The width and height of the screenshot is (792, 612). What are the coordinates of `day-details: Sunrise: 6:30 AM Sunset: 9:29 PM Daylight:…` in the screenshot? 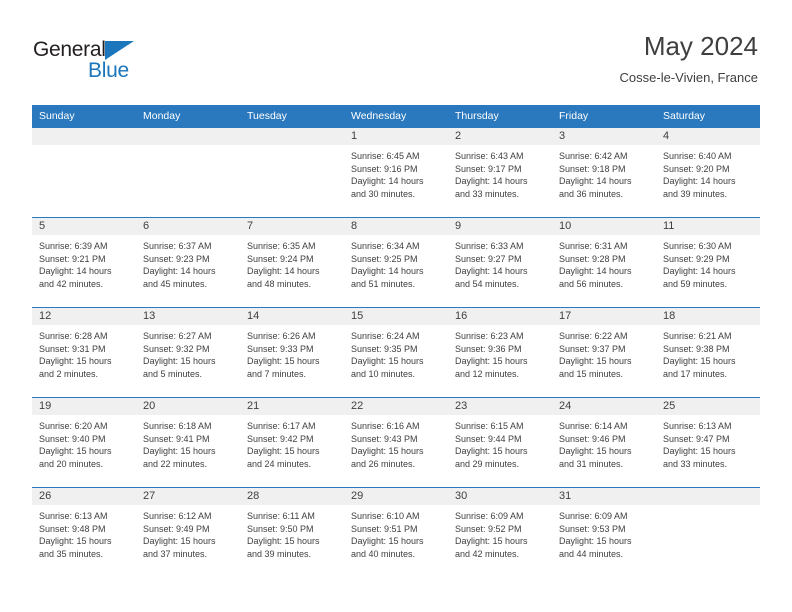 It's located at (708, 262).